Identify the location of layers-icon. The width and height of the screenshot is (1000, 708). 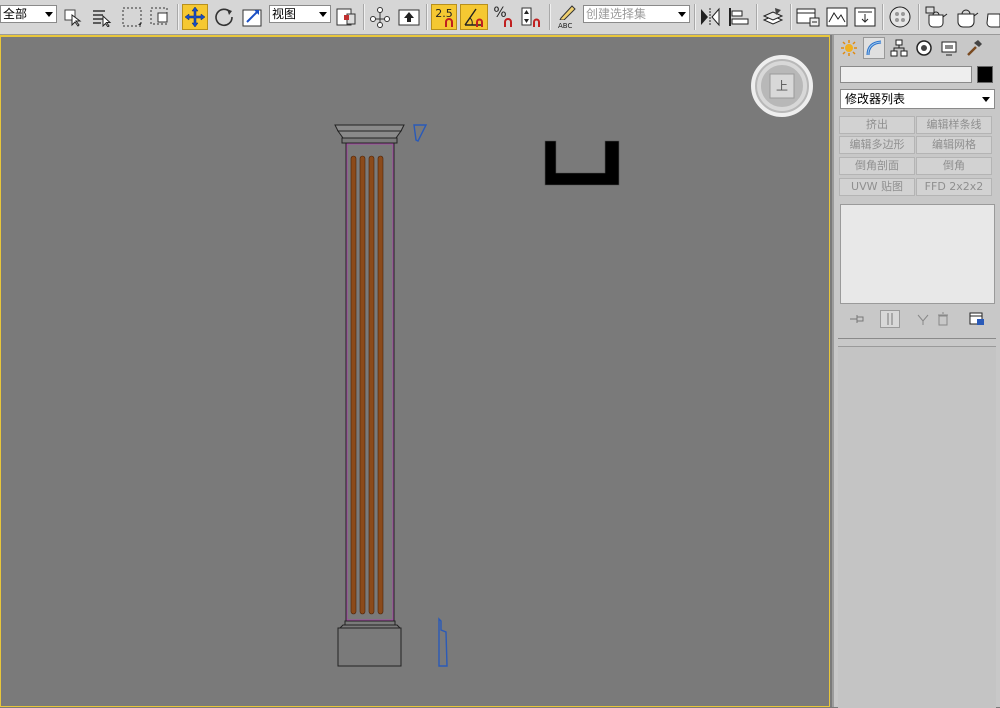
(773, 16).